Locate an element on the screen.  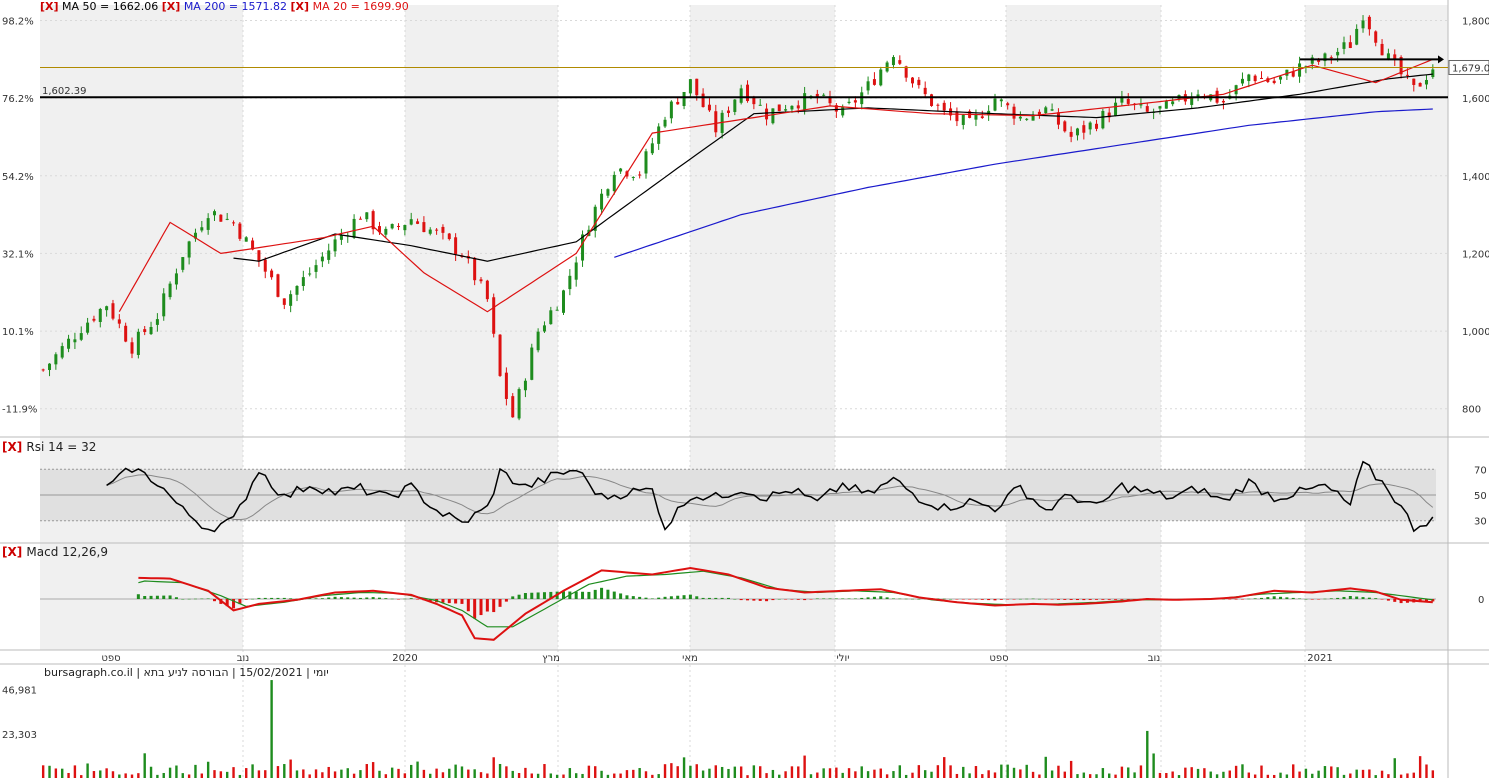
ma50-toggle: [X] is located at coordinates (49, 6).